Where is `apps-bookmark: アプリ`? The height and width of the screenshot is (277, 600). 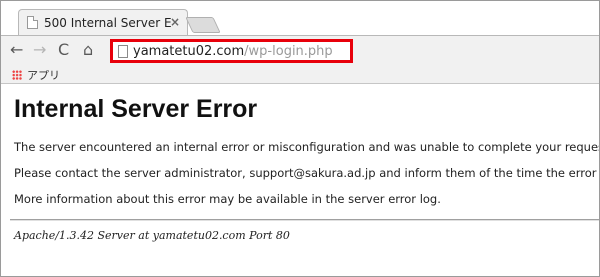 apps-bookmark: アプリ is located at coordinates (43, 75).